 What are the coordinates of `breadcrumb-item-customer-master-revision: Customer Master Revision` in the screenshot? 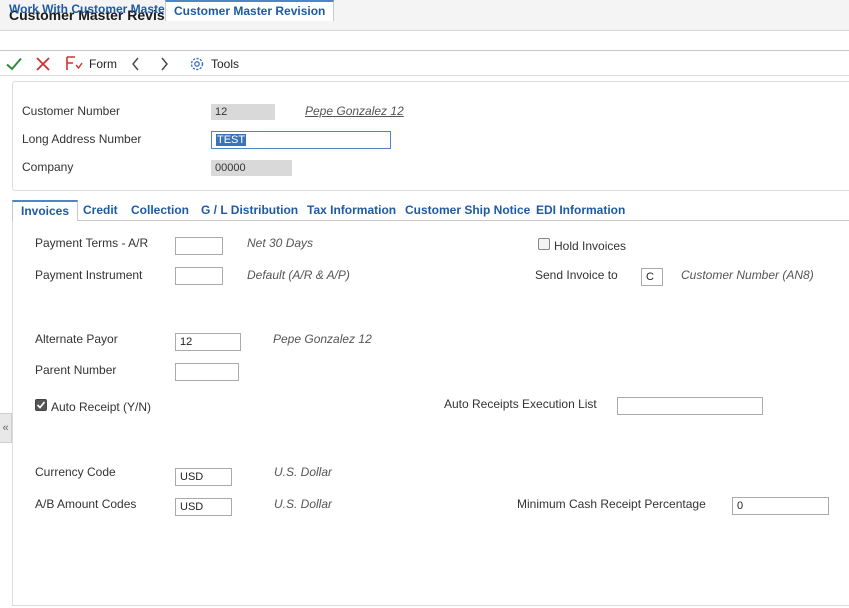 It's located at (250, 10).